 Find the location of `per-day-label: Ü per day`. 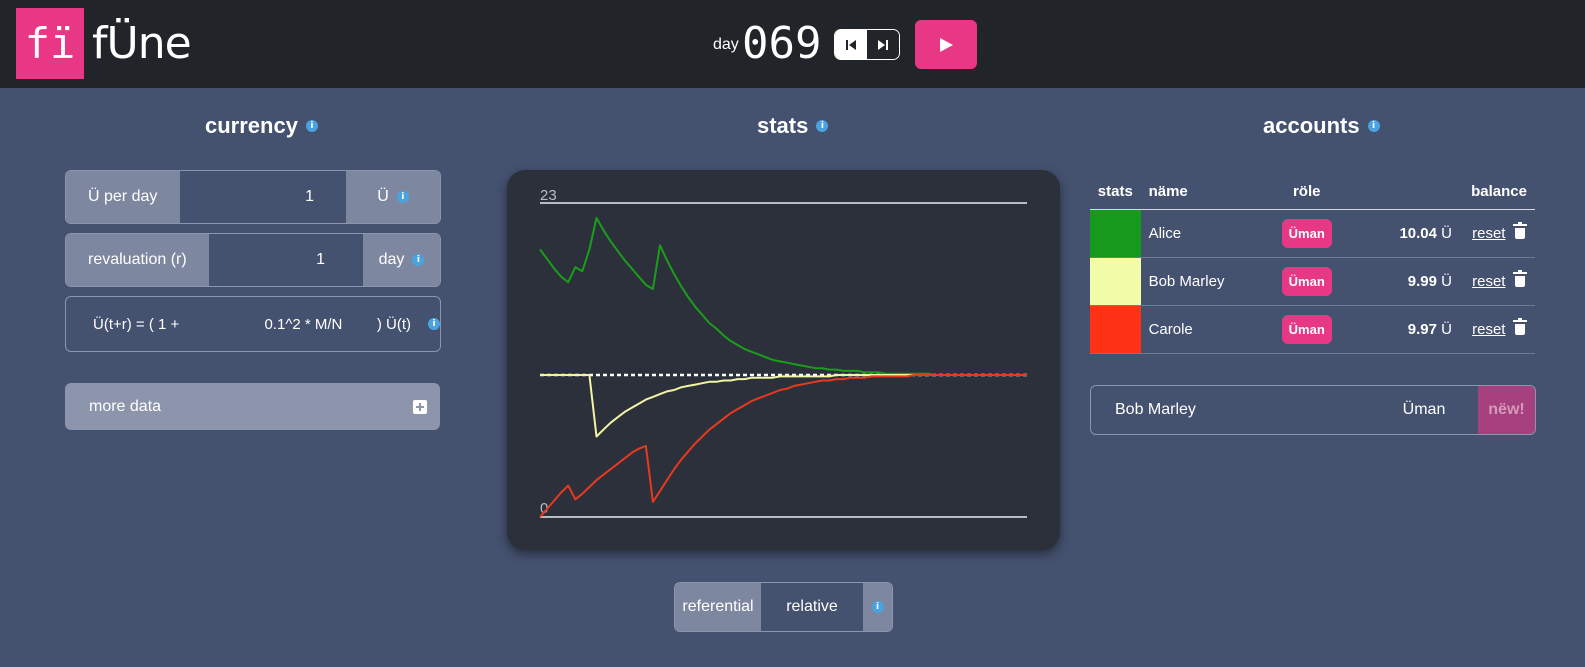

per-day-label: Ü per day is located at coordinates (123, 197).